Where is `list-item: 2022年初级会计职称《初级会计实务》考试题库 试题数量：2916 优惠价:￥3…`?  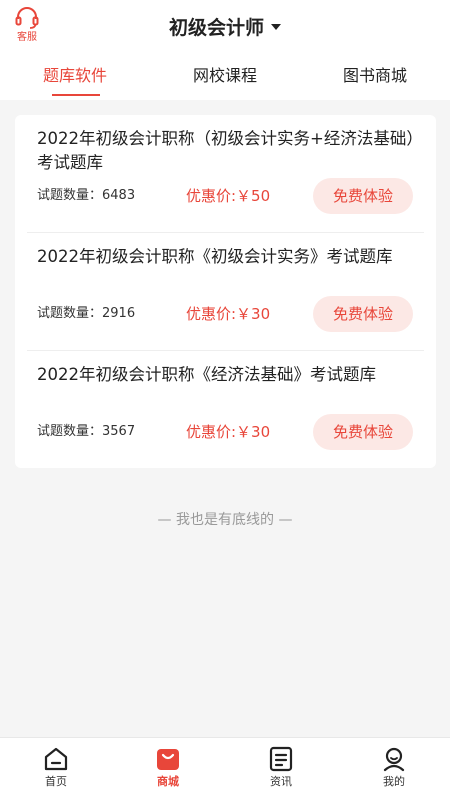
list-item: 2022年初级会计职称《初级会计实务》考试题库 试题数量：2916 优惠价:￥3… is located at coordinates (225, 292).